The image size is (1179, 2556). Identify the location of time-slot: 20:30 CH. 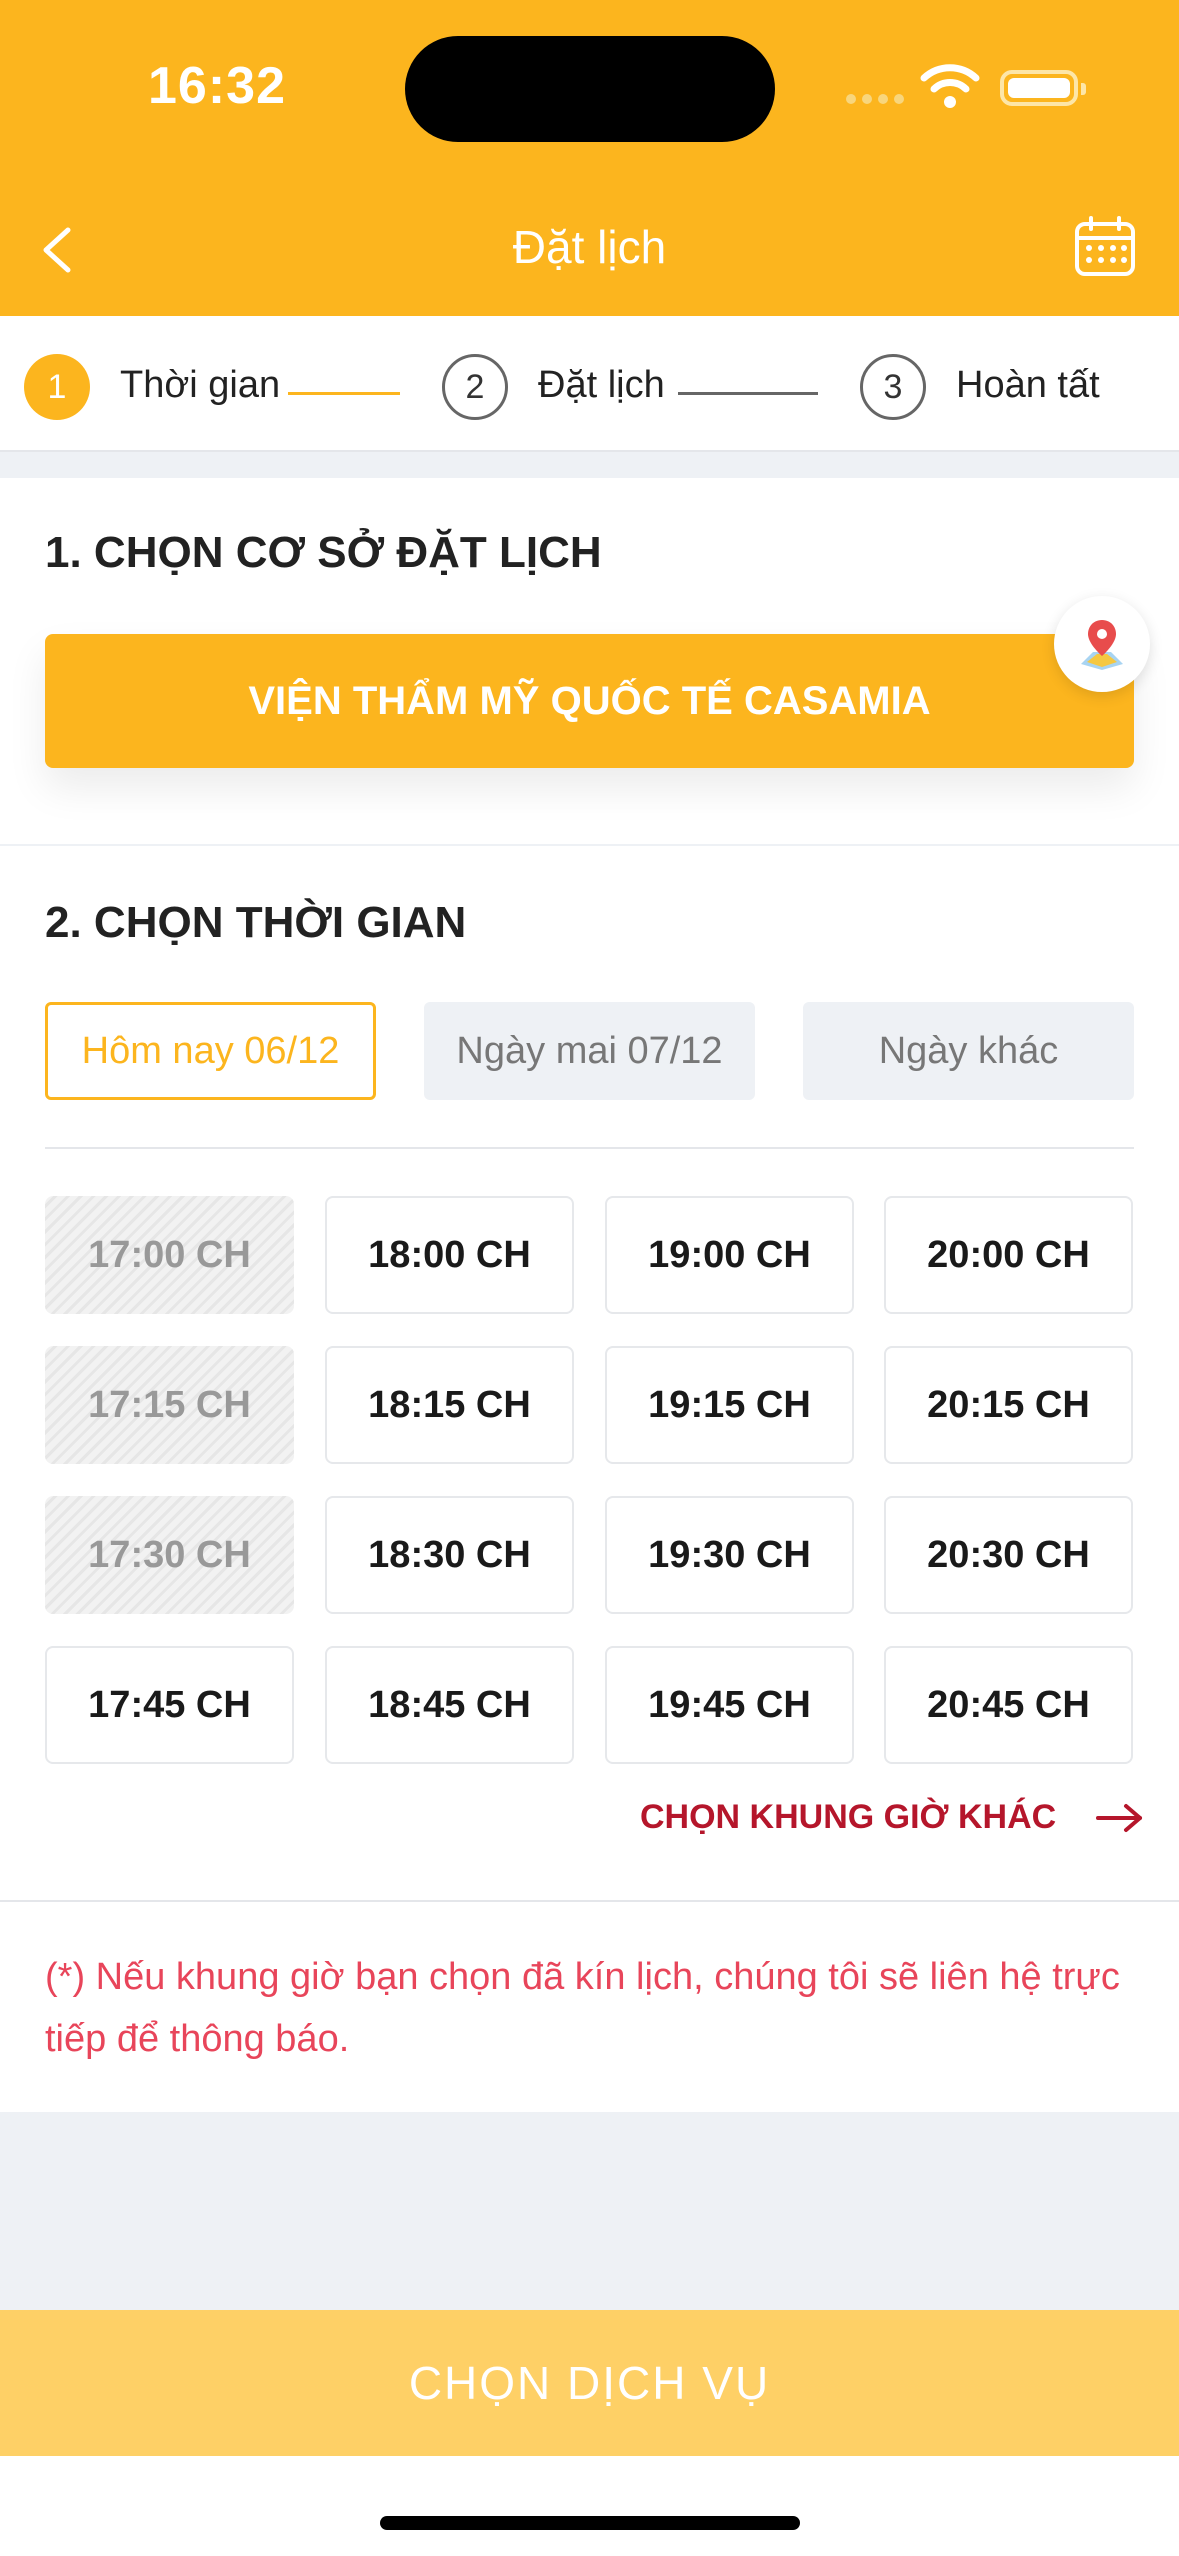
(1008, 1555).